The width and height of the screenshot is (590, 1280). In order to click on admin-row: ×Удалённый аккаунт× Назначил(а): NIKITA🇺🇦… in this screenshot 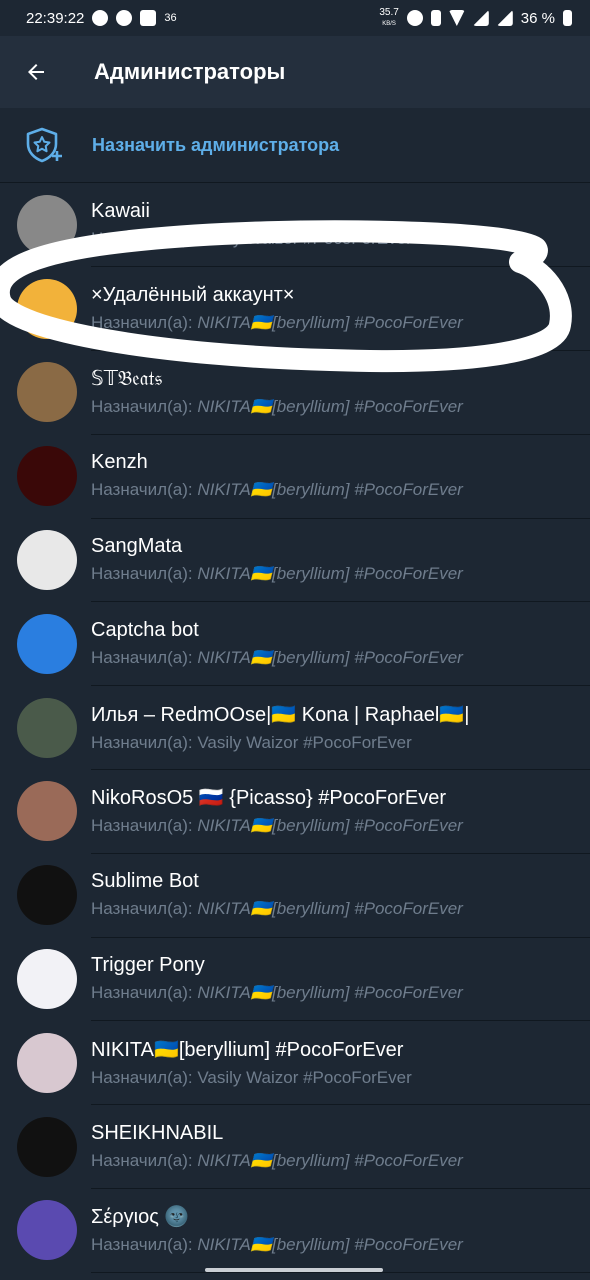, I will do `click(295, 309)`.